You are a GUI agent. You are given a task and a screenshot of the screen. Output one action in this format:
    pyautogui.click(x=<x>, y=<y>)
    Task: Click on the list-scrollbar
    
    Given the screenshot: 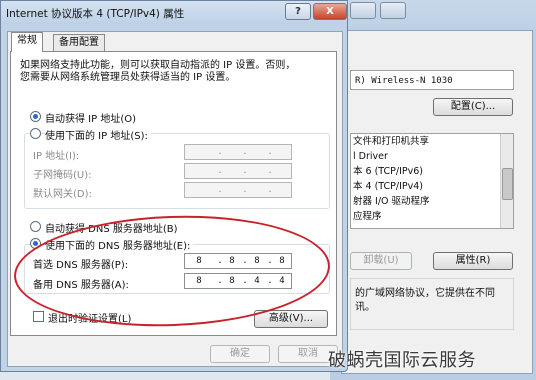 What is the action you would take?
    pyautogui.click(x=506, y=181)
    